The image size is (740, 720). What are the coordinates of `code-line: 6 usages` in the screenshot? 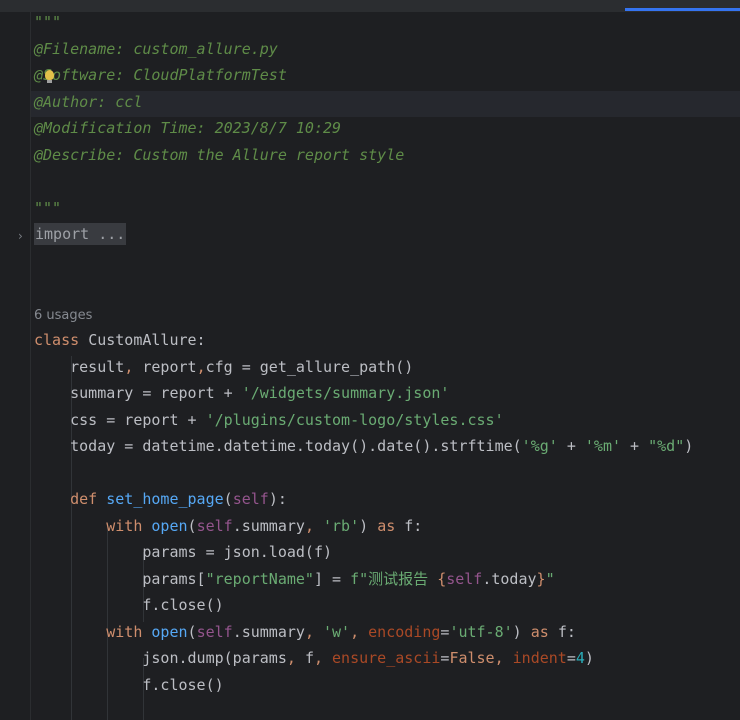 It's located at (63, 314).